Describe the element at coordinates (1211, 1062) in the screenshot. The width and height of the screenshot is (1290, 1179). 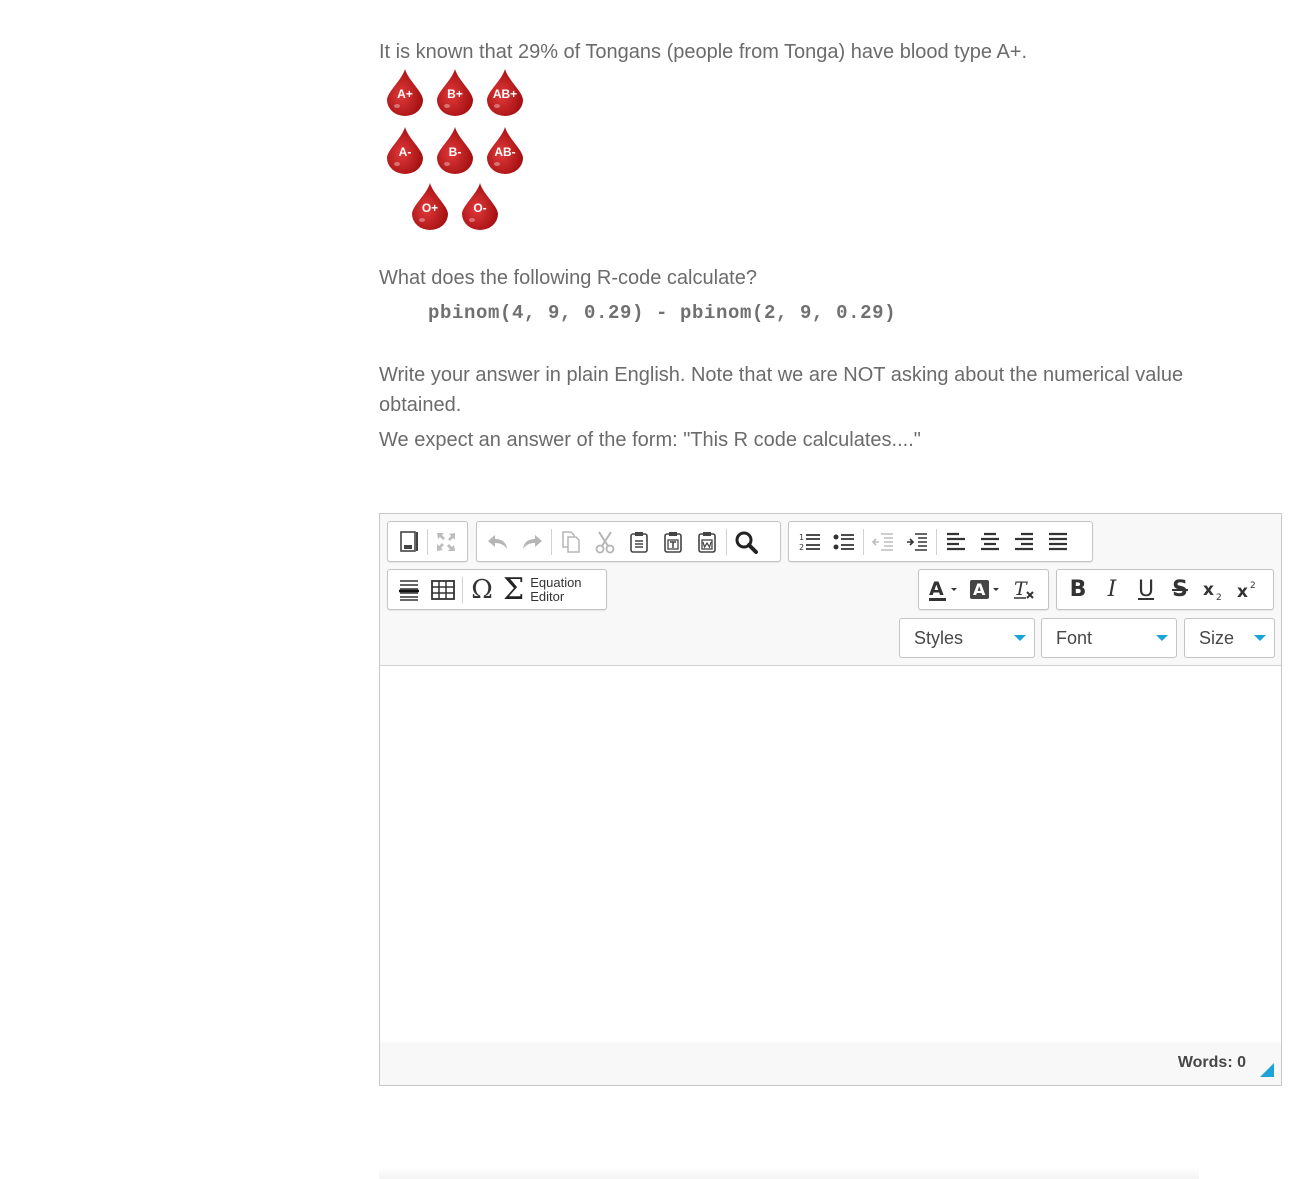
I see `word-count: Words: 0` at that location.